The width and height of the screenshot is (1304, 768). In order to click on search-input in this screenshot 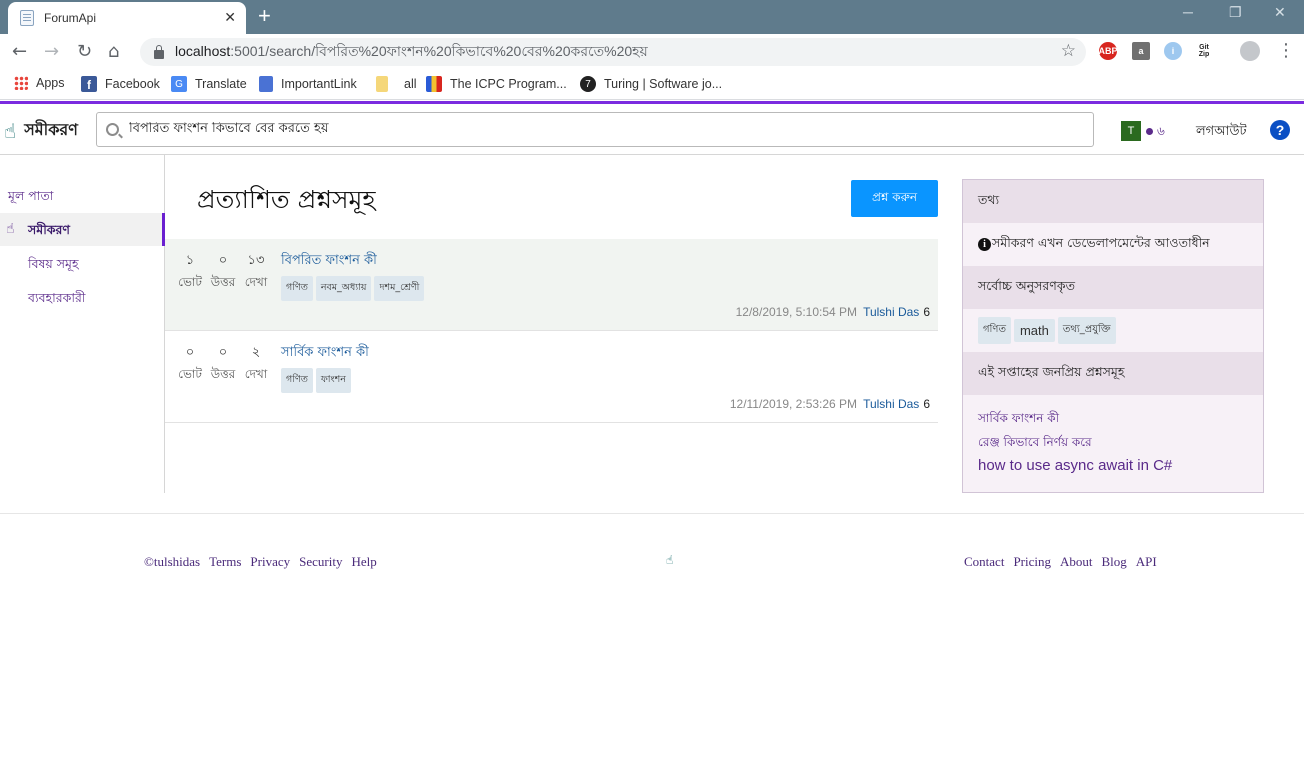, I will do `click(599, 129)`.